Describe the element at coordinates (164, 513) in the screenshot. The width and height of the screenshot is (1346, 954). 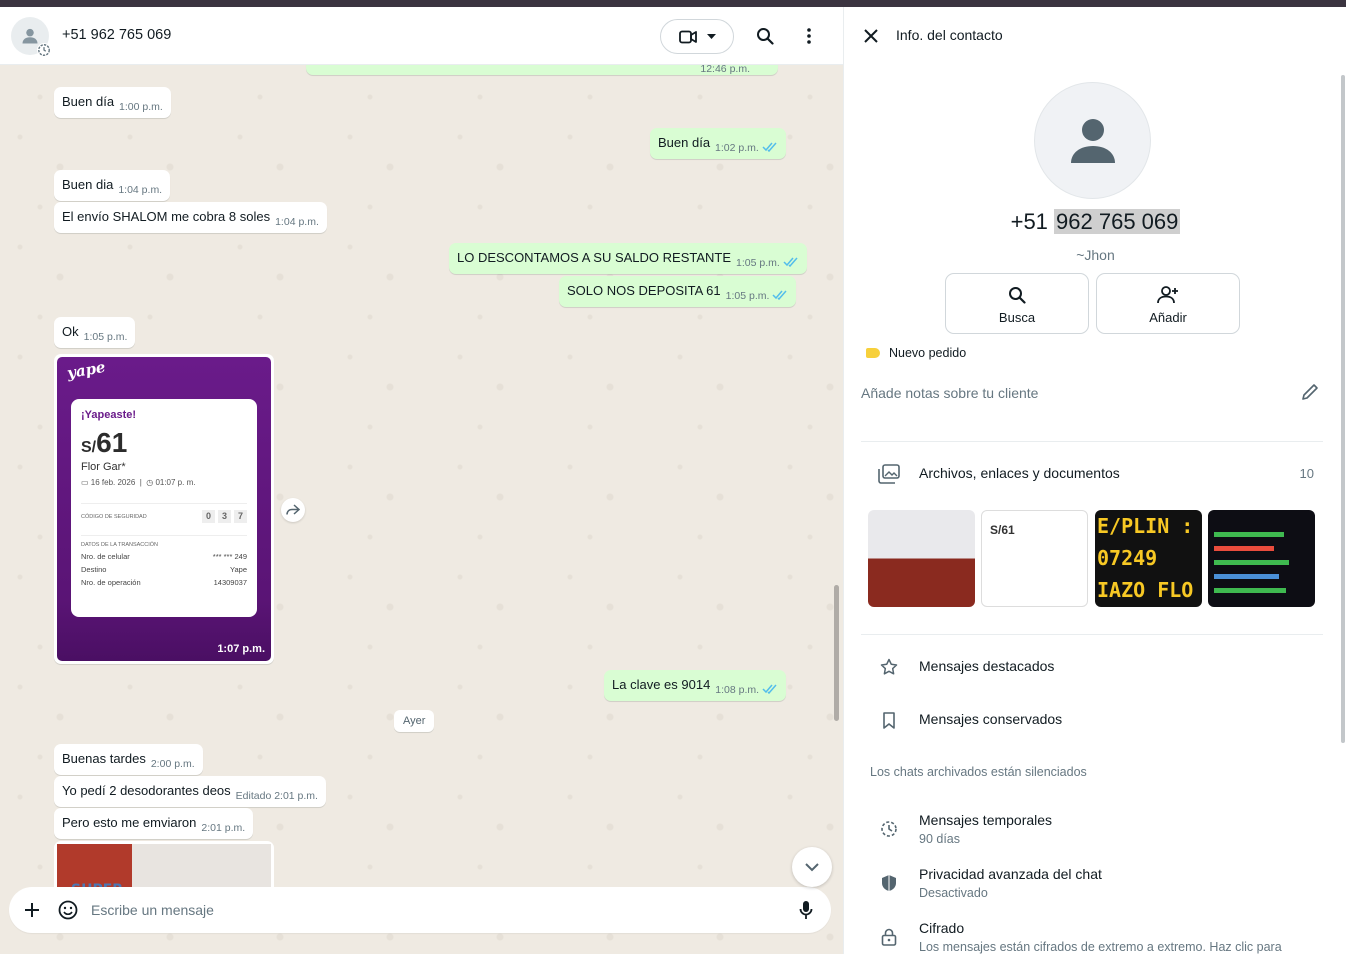
I see `security-code: CÓDIGO DE SEGURIDAD 037` at that location.